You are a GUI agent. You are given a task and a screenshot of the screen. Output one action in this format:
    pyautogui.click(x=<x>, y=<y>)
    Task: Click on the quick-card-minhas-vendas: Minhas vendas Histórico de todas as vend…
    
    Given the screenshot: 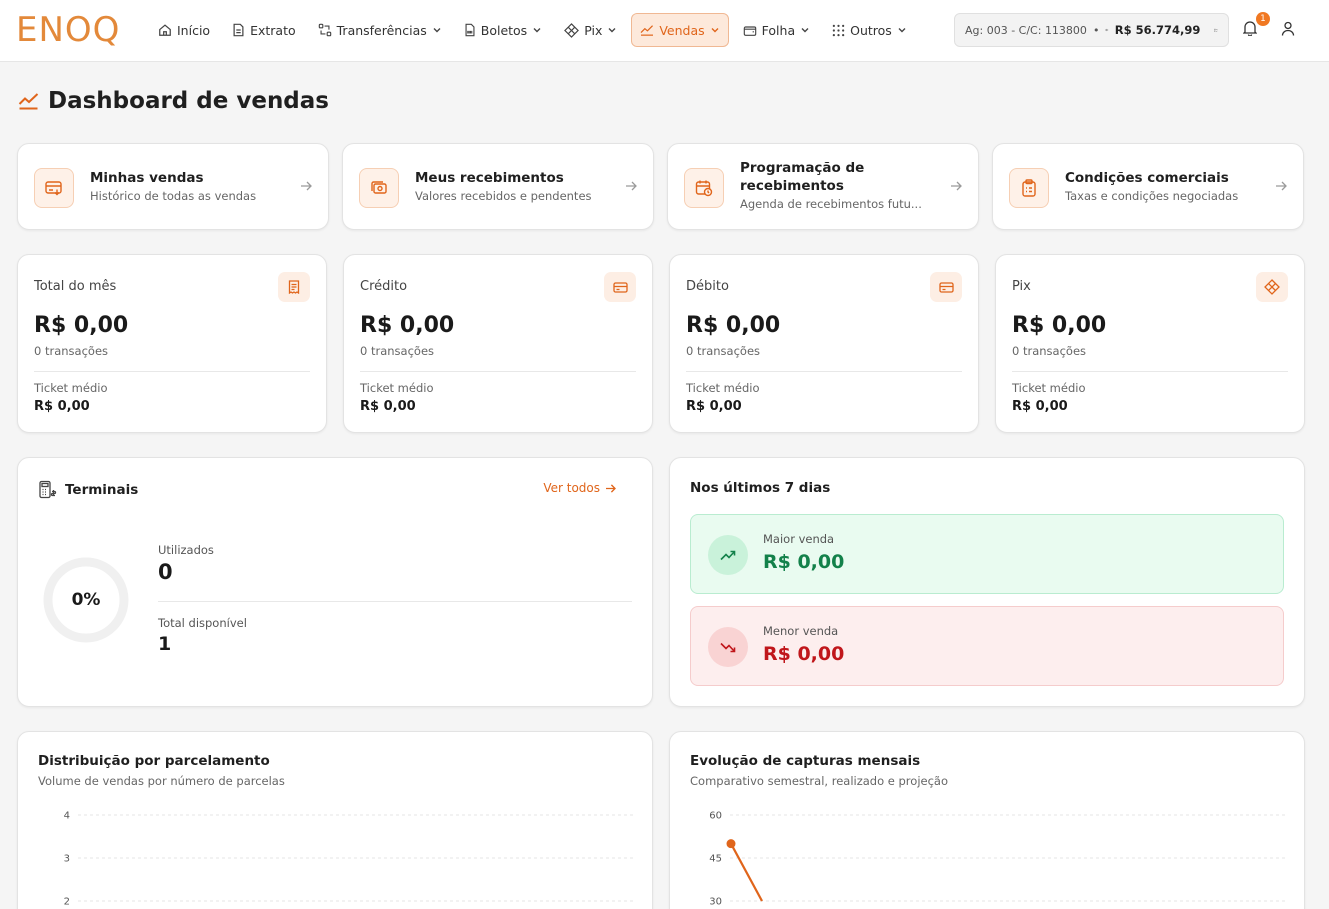 What is the action you would take?
    pyautogui.click(x=173, y=186)
    